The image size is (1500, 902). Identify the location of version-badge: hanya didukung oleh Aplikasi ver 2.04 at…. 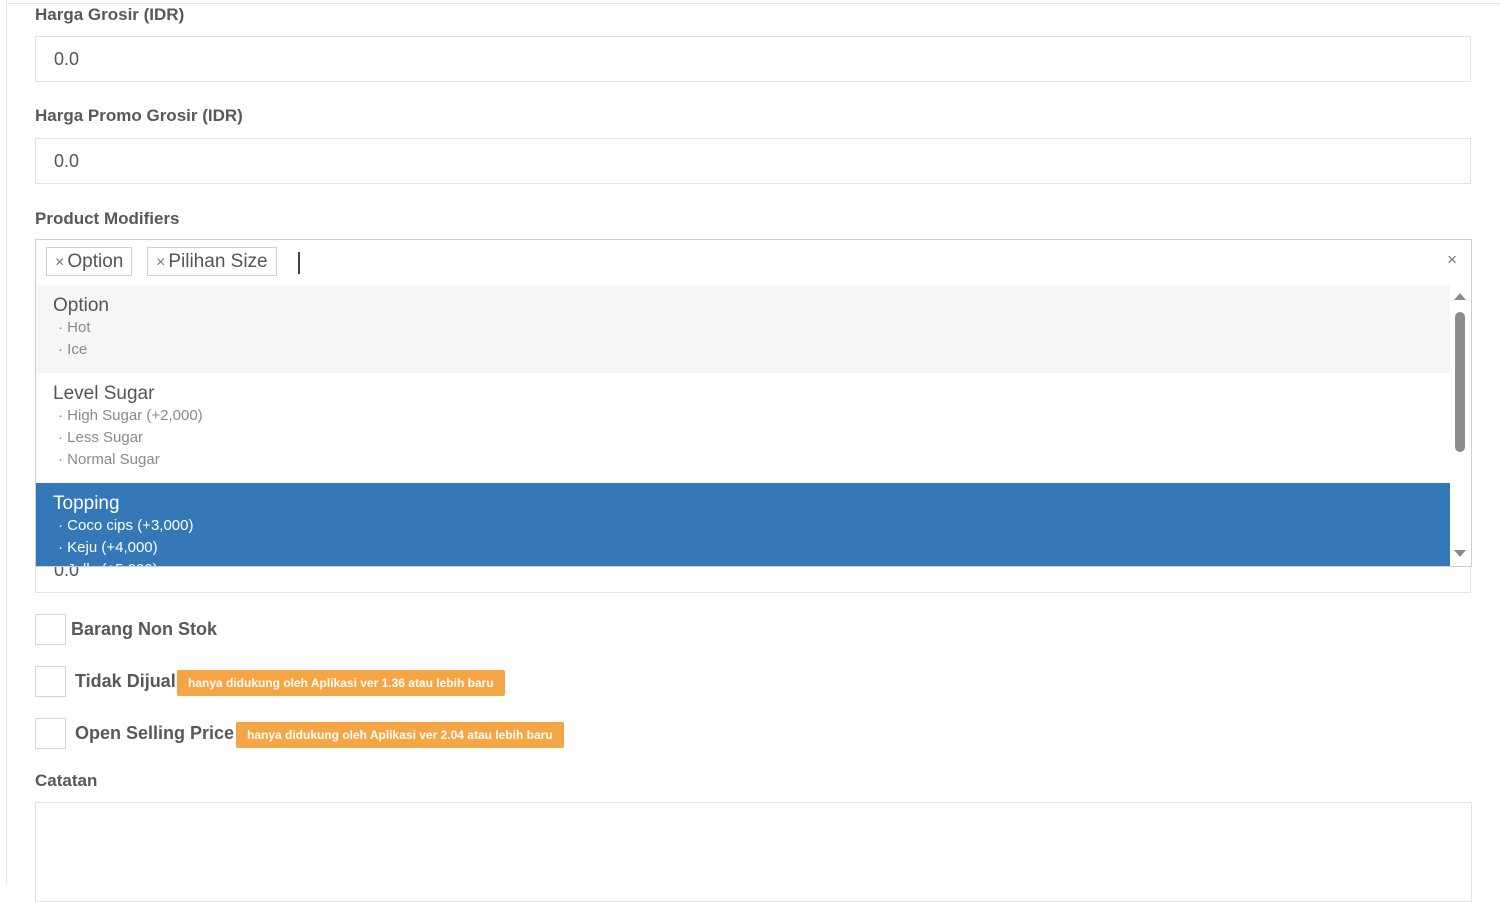
(400, 735).